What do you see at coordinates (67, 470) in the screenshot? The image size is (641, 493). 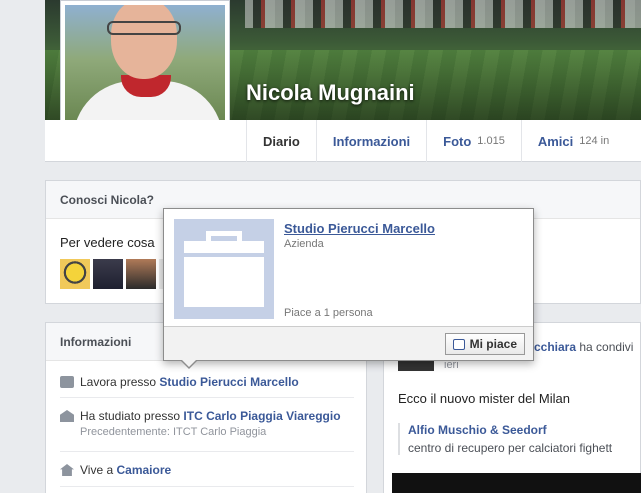 I see `home-icon` at bounding box center [67, 470].